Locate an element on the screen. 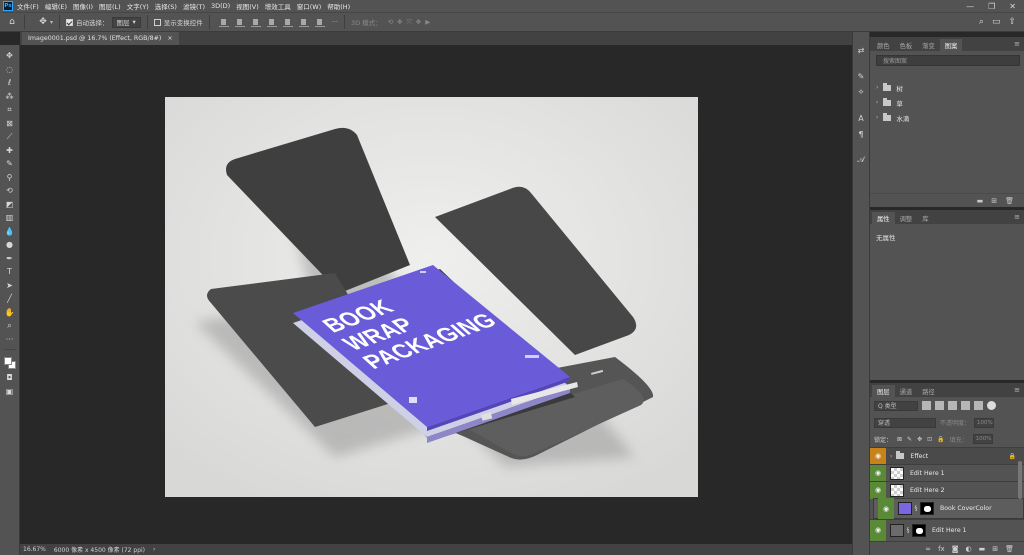  pattern-group-row: › 草 is located at coordinates (947, 102).